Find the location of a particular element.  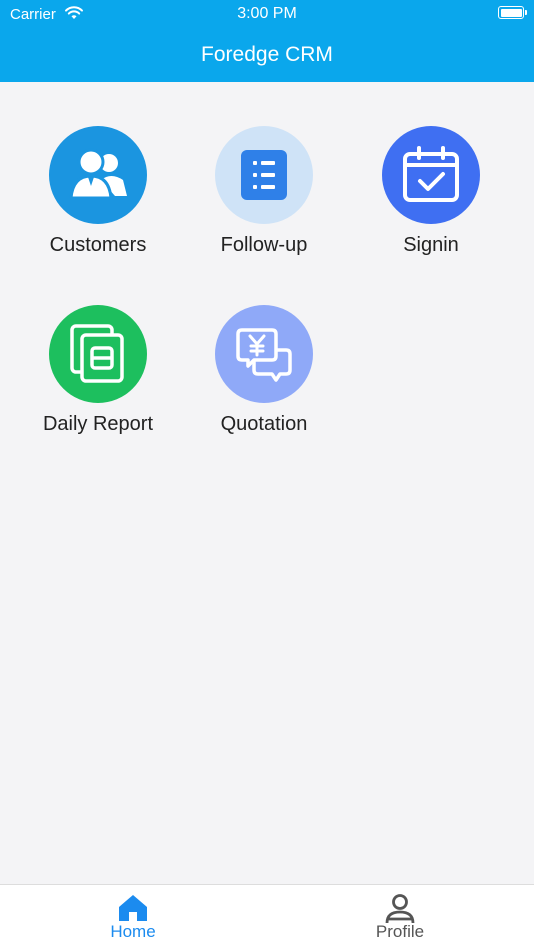

menu-item-customers: Customers is located at coordinates (98, 201).